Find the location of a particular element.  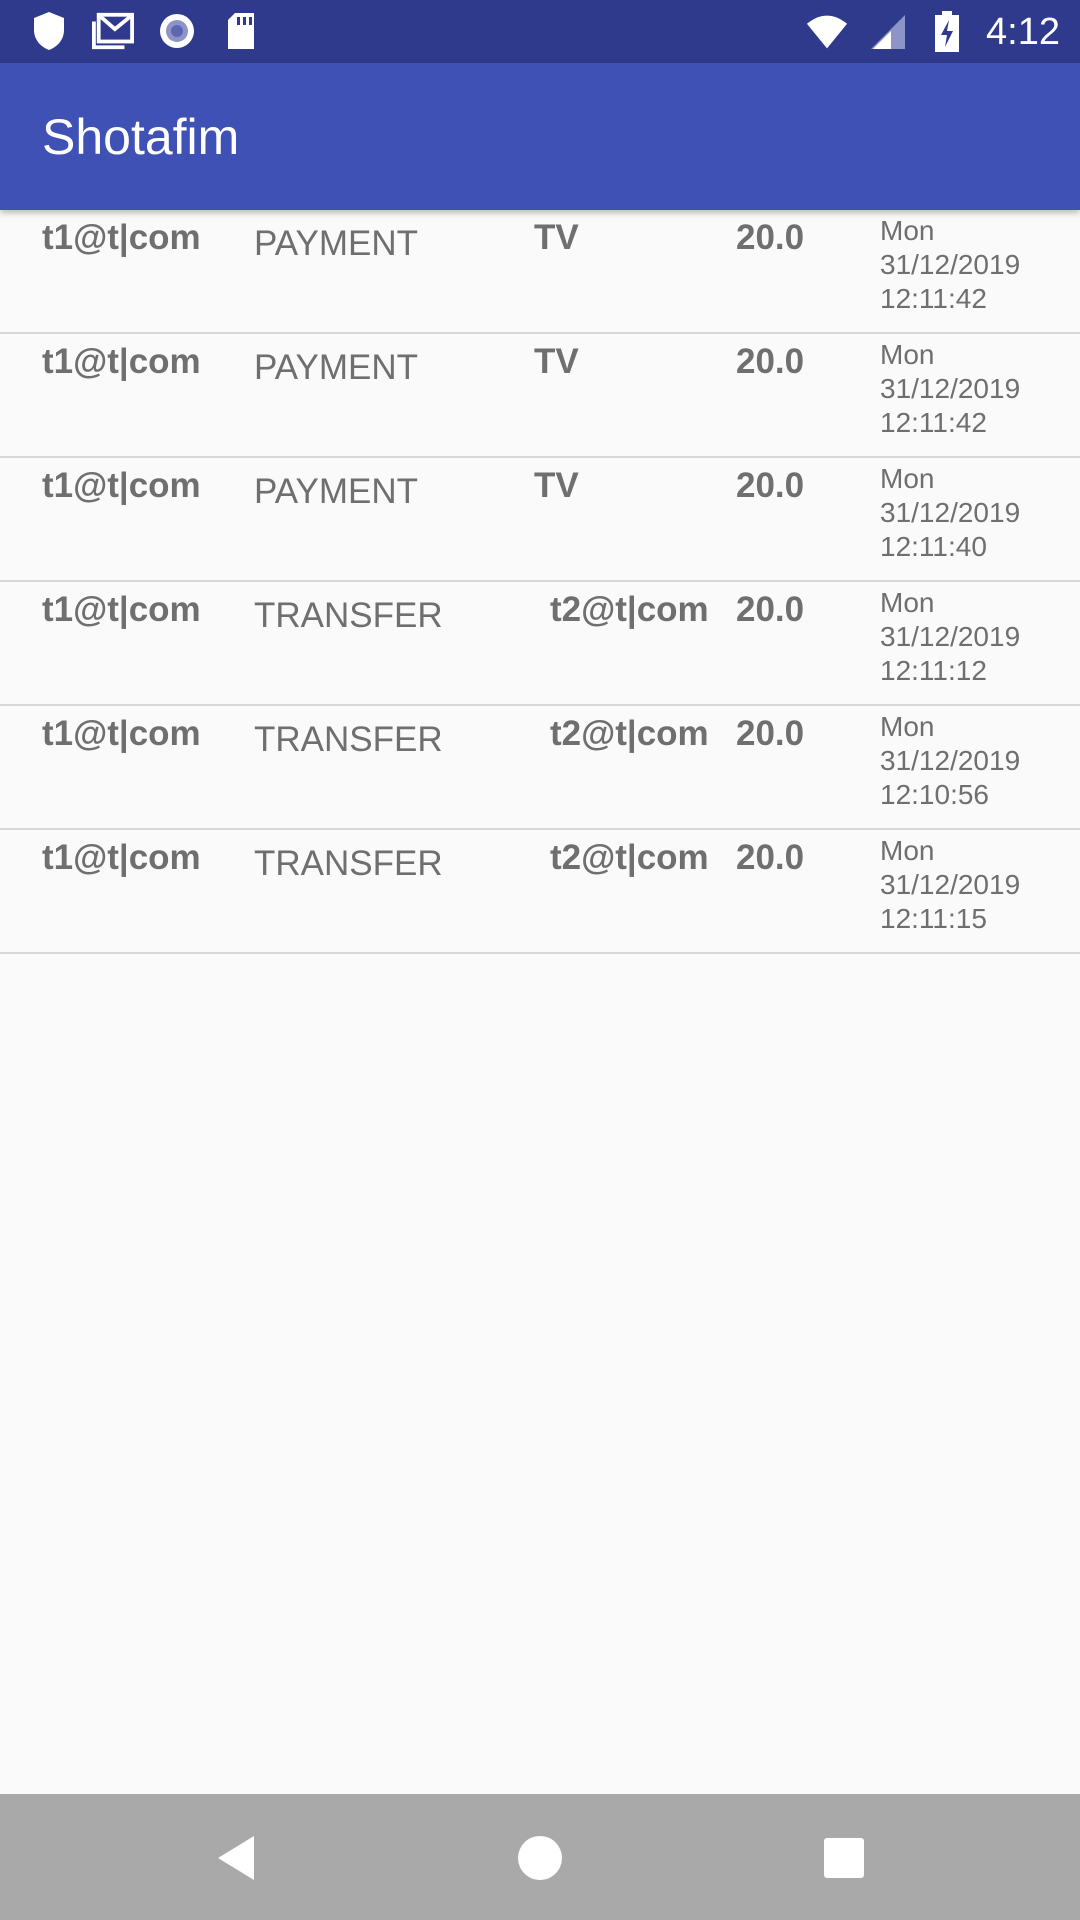

transaction-time: 12:11:40 is located at coordinates (933, 546).